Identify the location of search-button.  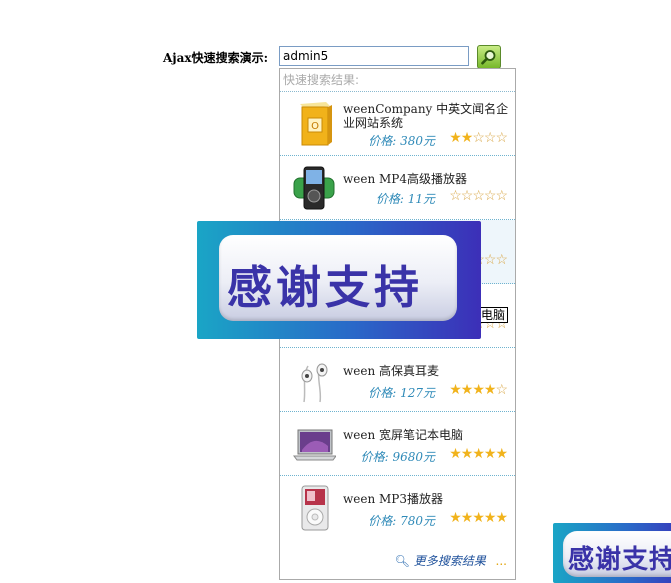
(489, 57).